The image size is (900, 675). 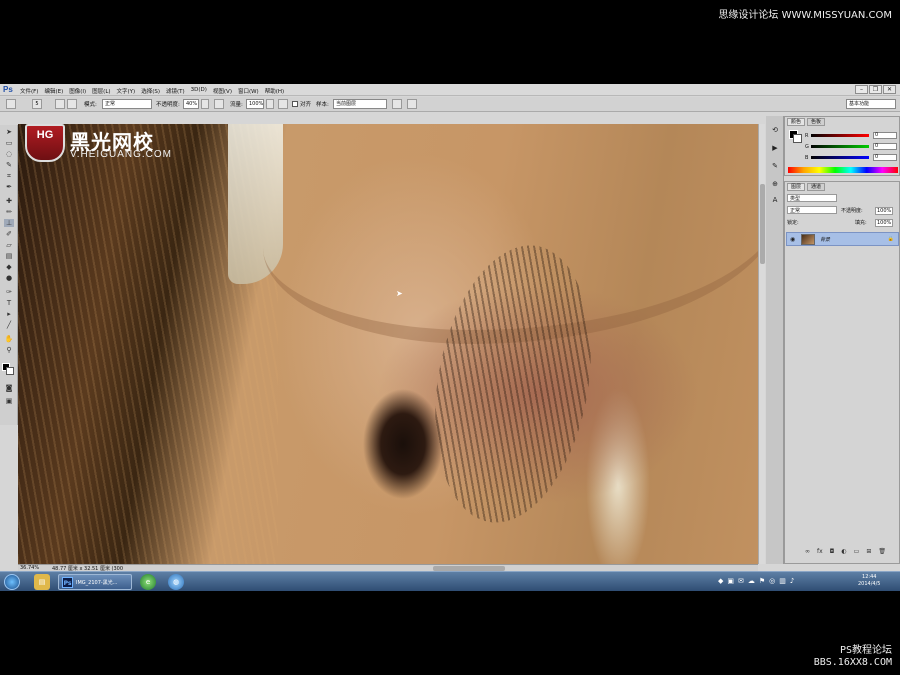 I want to click on browser-360-icon: e, so click(x=148, y=582).